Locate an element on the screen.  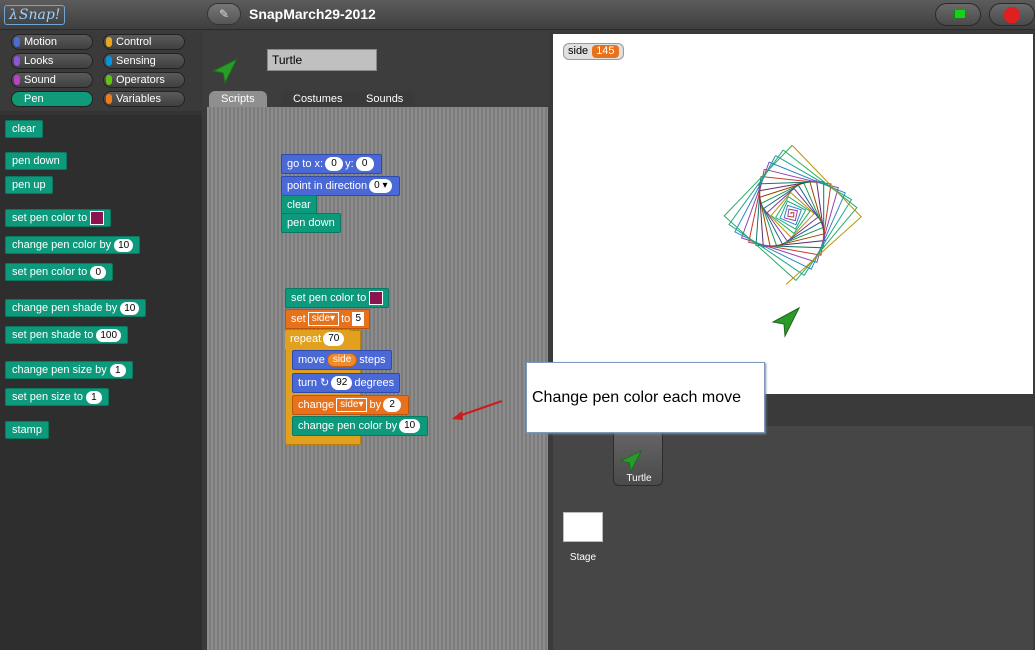
palette-block-change-pen-color: change pen color by 10 is located at coordinates (73, 245).